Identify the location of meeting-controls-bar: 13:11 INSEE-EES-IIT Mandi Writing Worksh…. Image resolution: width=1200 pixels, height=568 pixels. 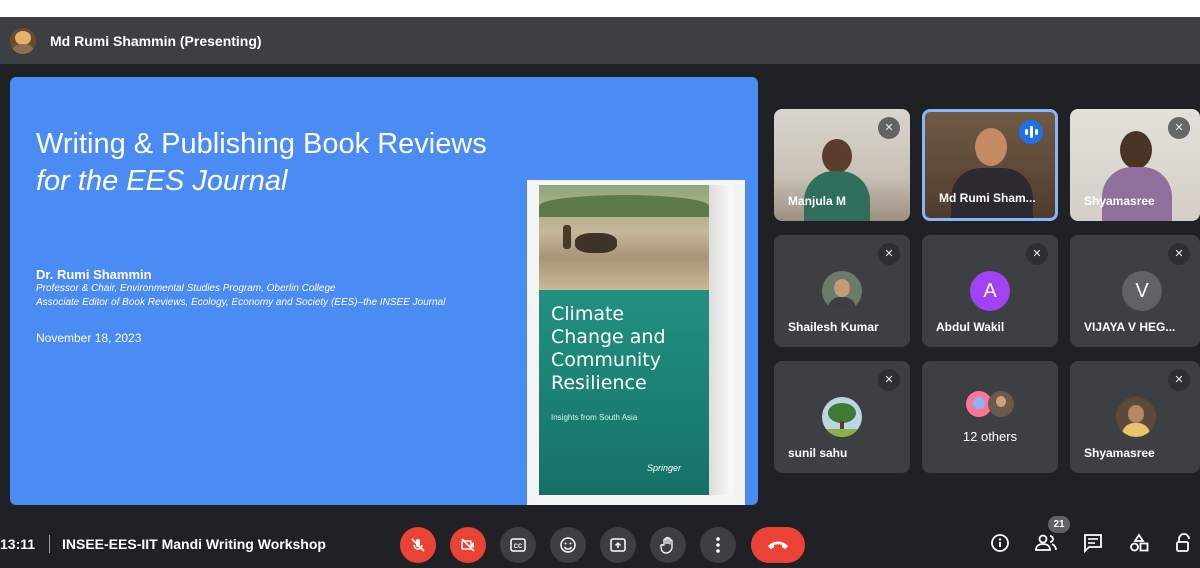
(600, 542).